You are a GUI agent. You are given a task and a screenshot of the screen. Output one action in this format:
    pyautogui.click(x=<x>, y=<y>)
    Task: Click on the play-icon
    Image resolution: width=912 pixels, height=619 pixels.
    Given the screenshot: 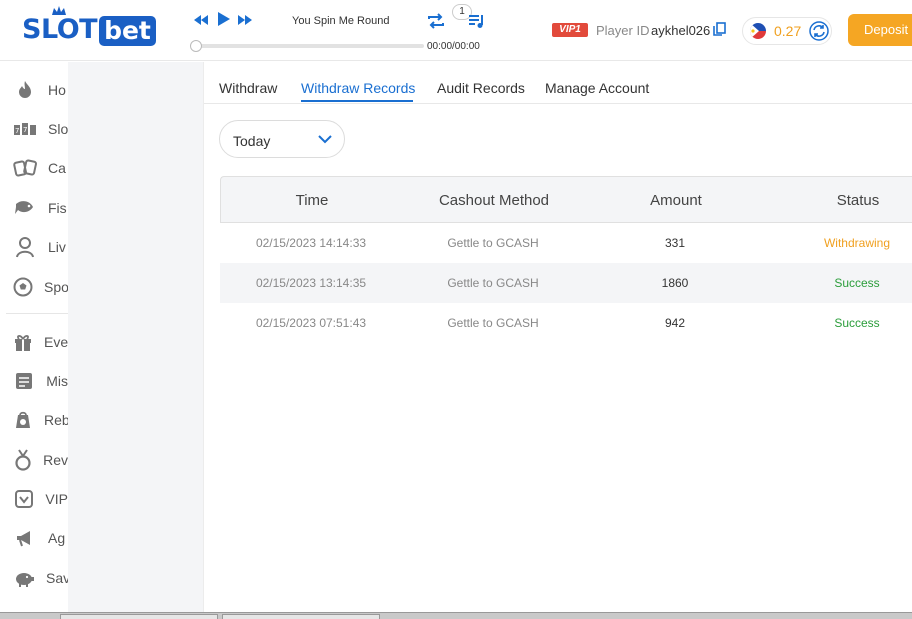 What is the action you would take?
    pyautogui.click(x=223, y=19)
    